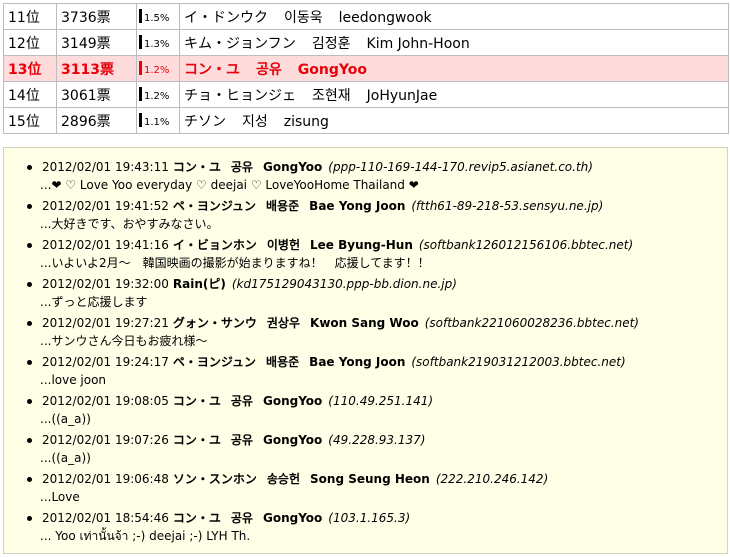 The width and height of the screenshot is (730, 557). I want to click on name-cell: コン・ユ 공유 GongYoo, so click(454, 68).